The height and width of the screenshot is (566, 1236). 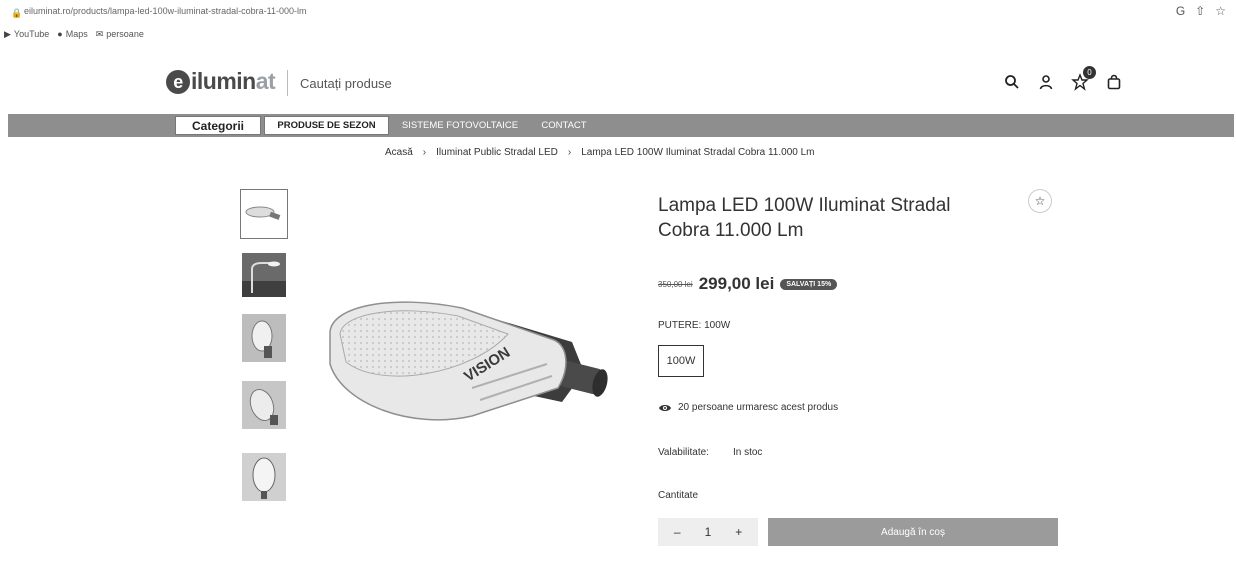 I want to click on quantity-label: Cantitate, so click(x=678, y=495).